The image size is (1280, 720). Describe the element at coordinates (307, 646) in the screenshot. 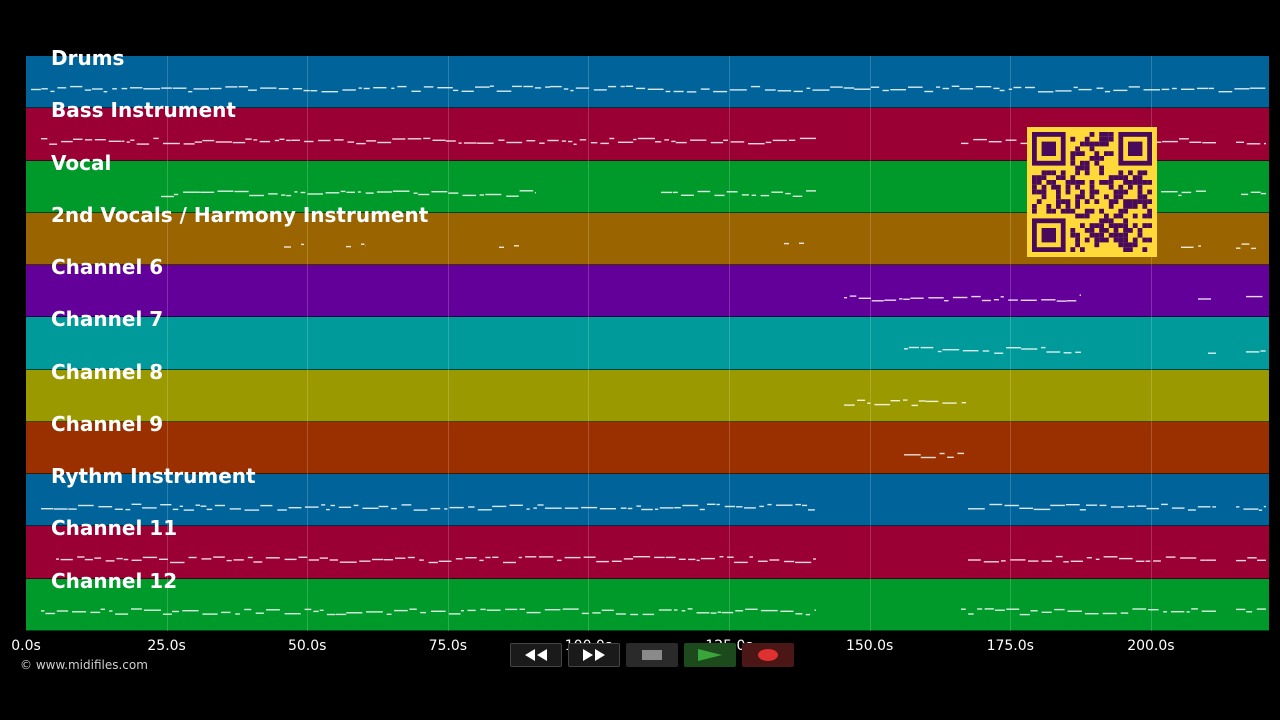

I see `time-tick-label: 50.0s` at that location.